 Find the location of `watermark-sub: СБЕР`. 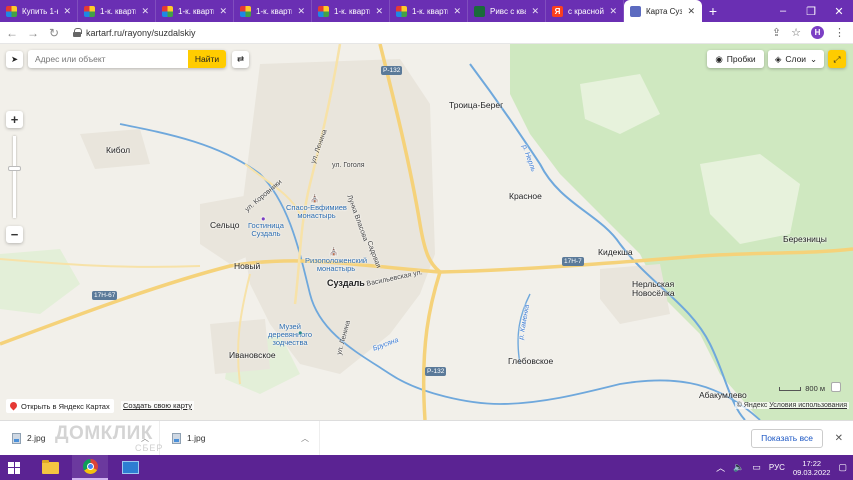

watermark-sub: СБЕР is located at coordinates (149, 448).